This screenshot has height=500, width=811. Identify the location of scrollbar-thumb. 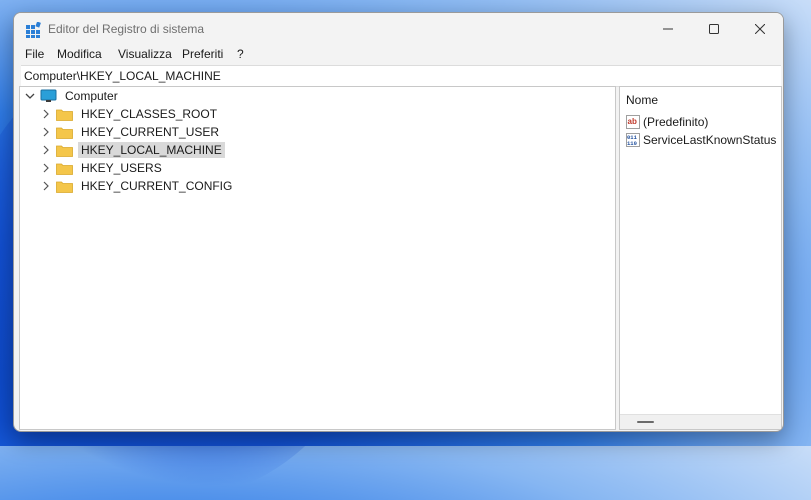
(645, 422).